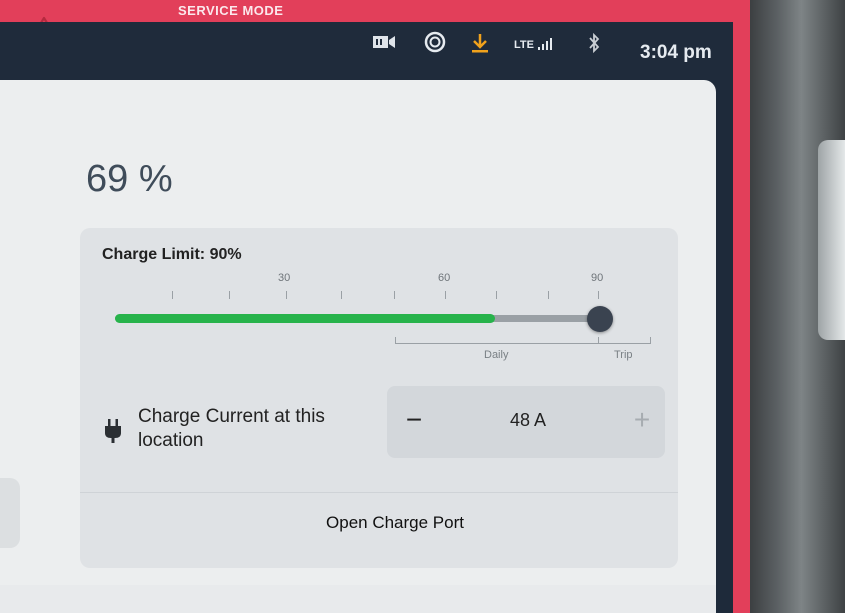  Describe the element at coordinates (528, 420) in the screenshot. I see `charge-current-value: 48 A` at that location.